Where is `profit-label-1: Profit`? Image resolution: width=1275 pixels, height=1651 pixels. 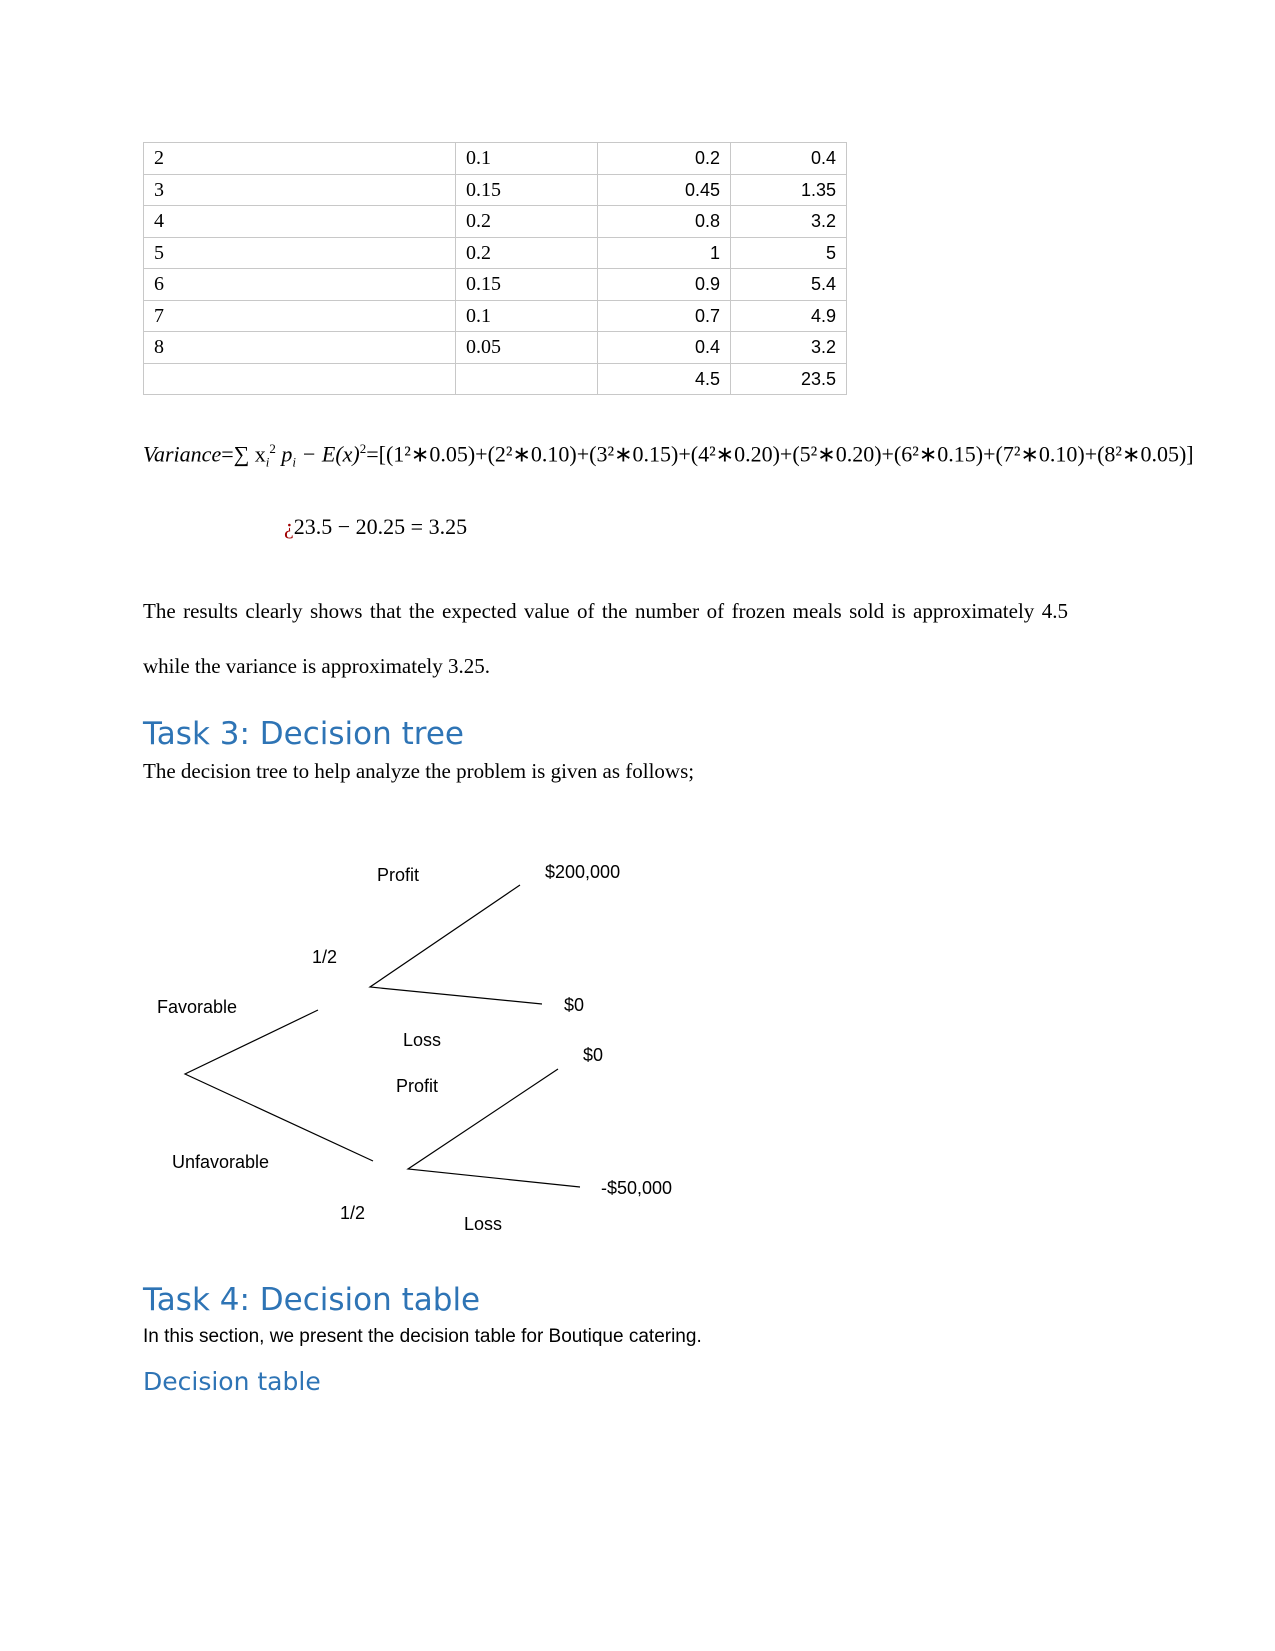 profit-label-1: Profit is located at coordinates (398, 875).